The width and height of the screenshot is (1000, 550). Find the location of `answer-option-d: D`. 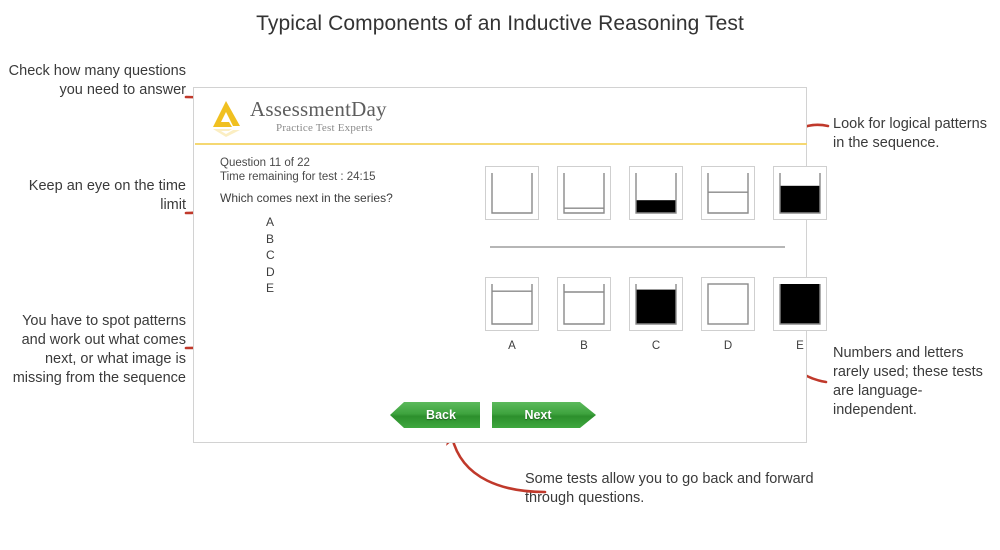

answer-option-d: D is located at coordinates (728, 314).